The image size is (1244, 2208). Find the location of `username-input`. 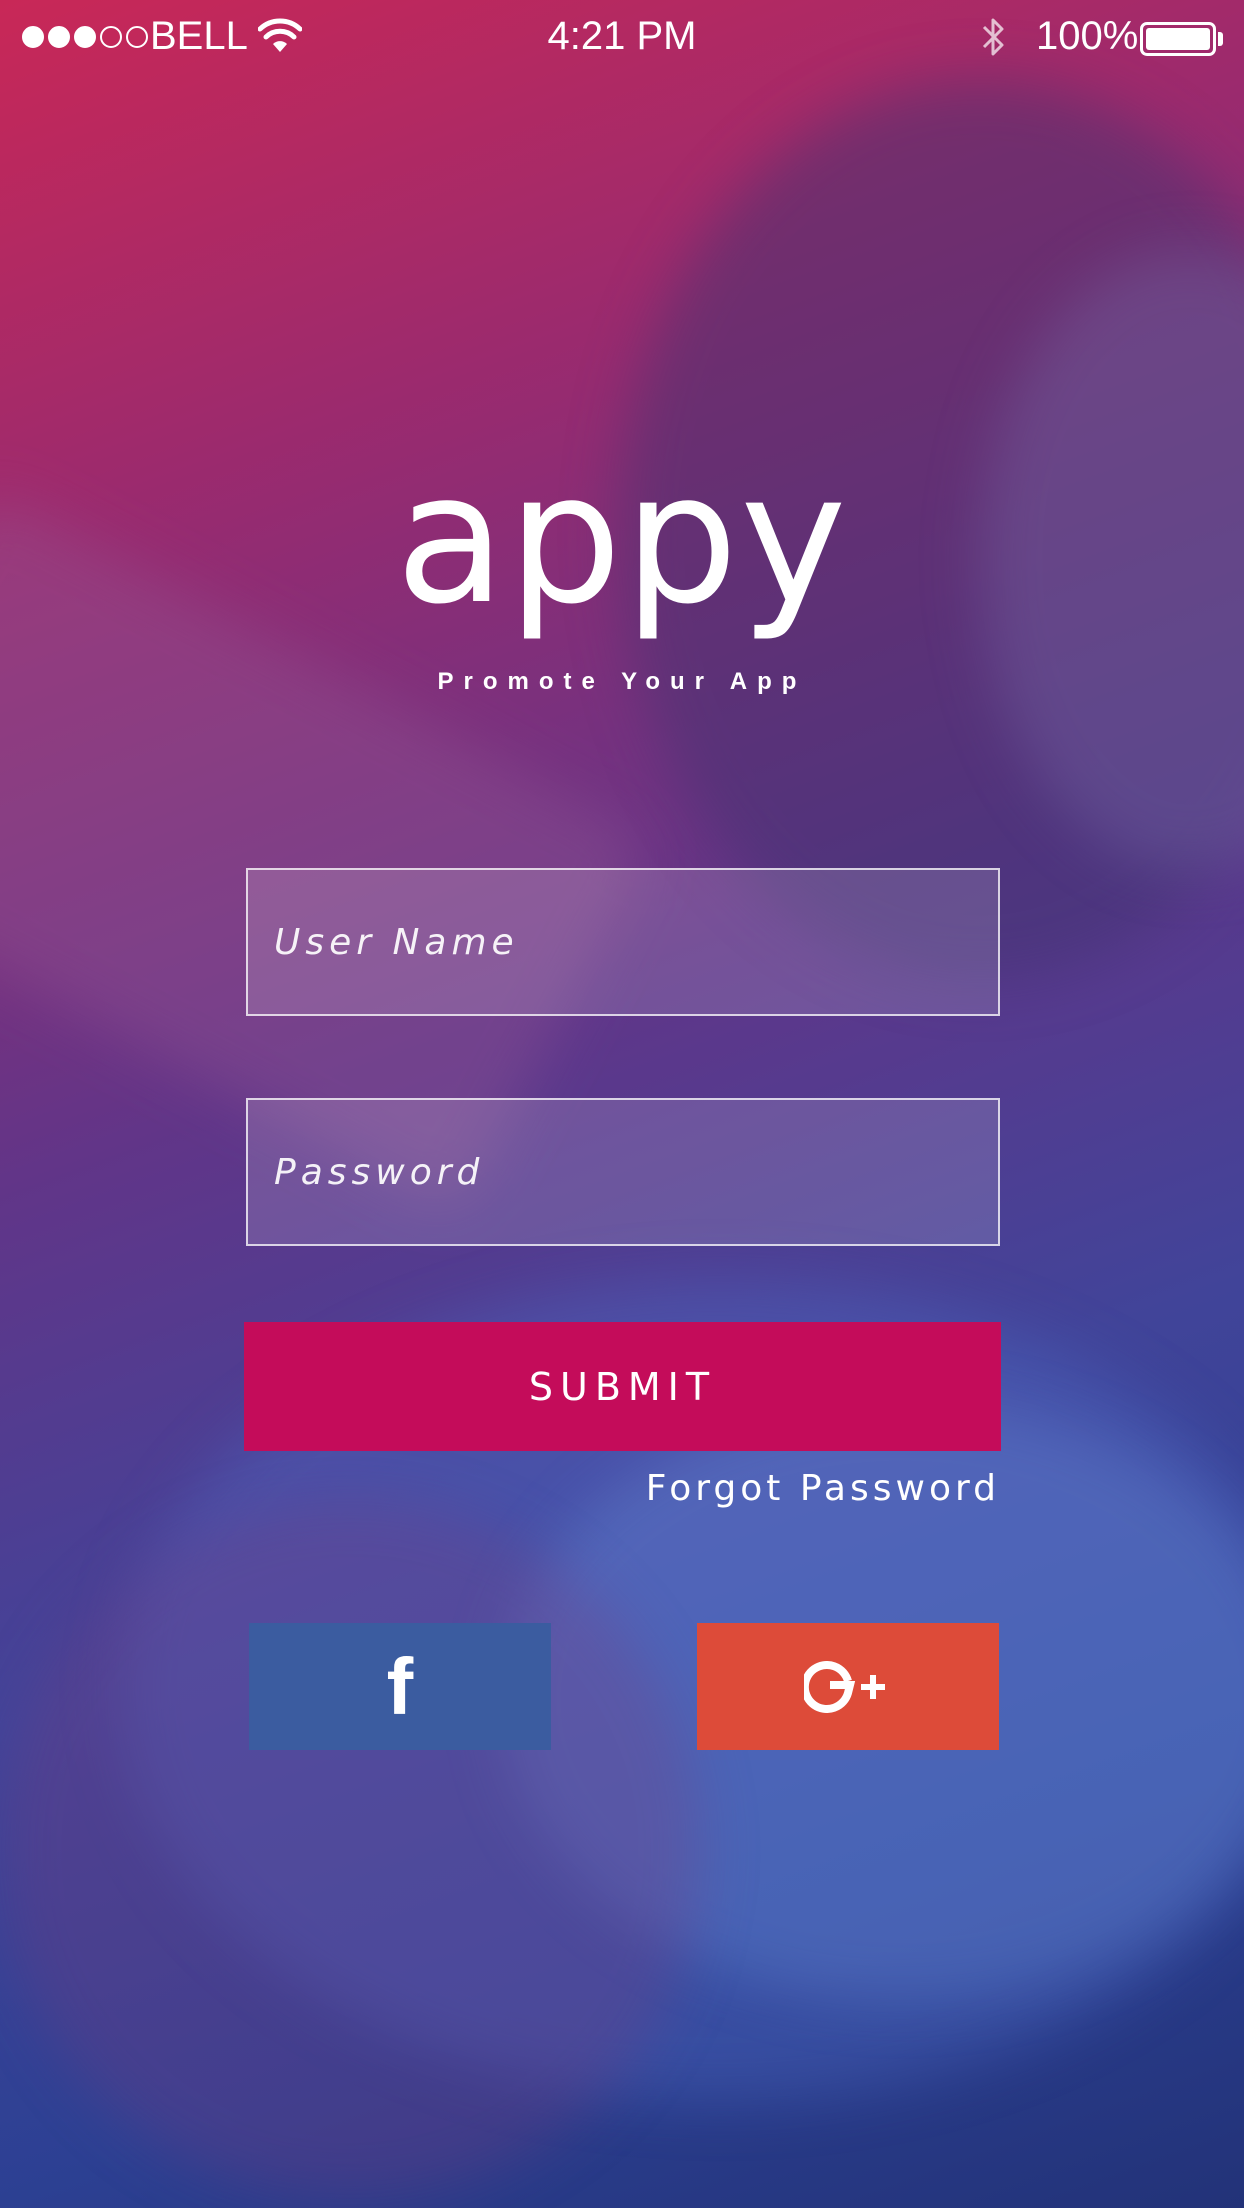

username-input is located at coordinates (635, 942).